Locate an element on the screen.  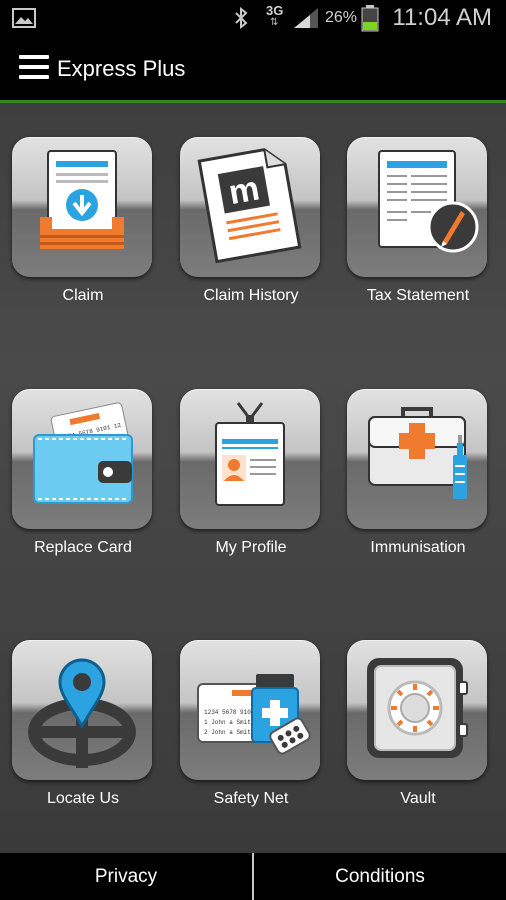
tile-label: Safety Net is located at coordinates (251, 798).